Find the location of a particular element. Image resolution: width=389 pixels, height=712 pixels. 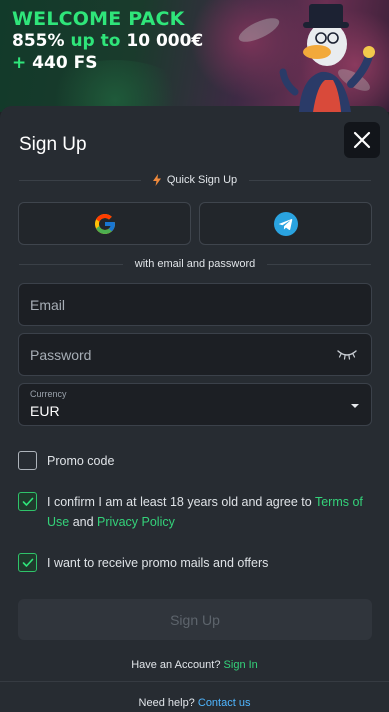

bonus-up-to: up to is located at coordinates (95, 41).